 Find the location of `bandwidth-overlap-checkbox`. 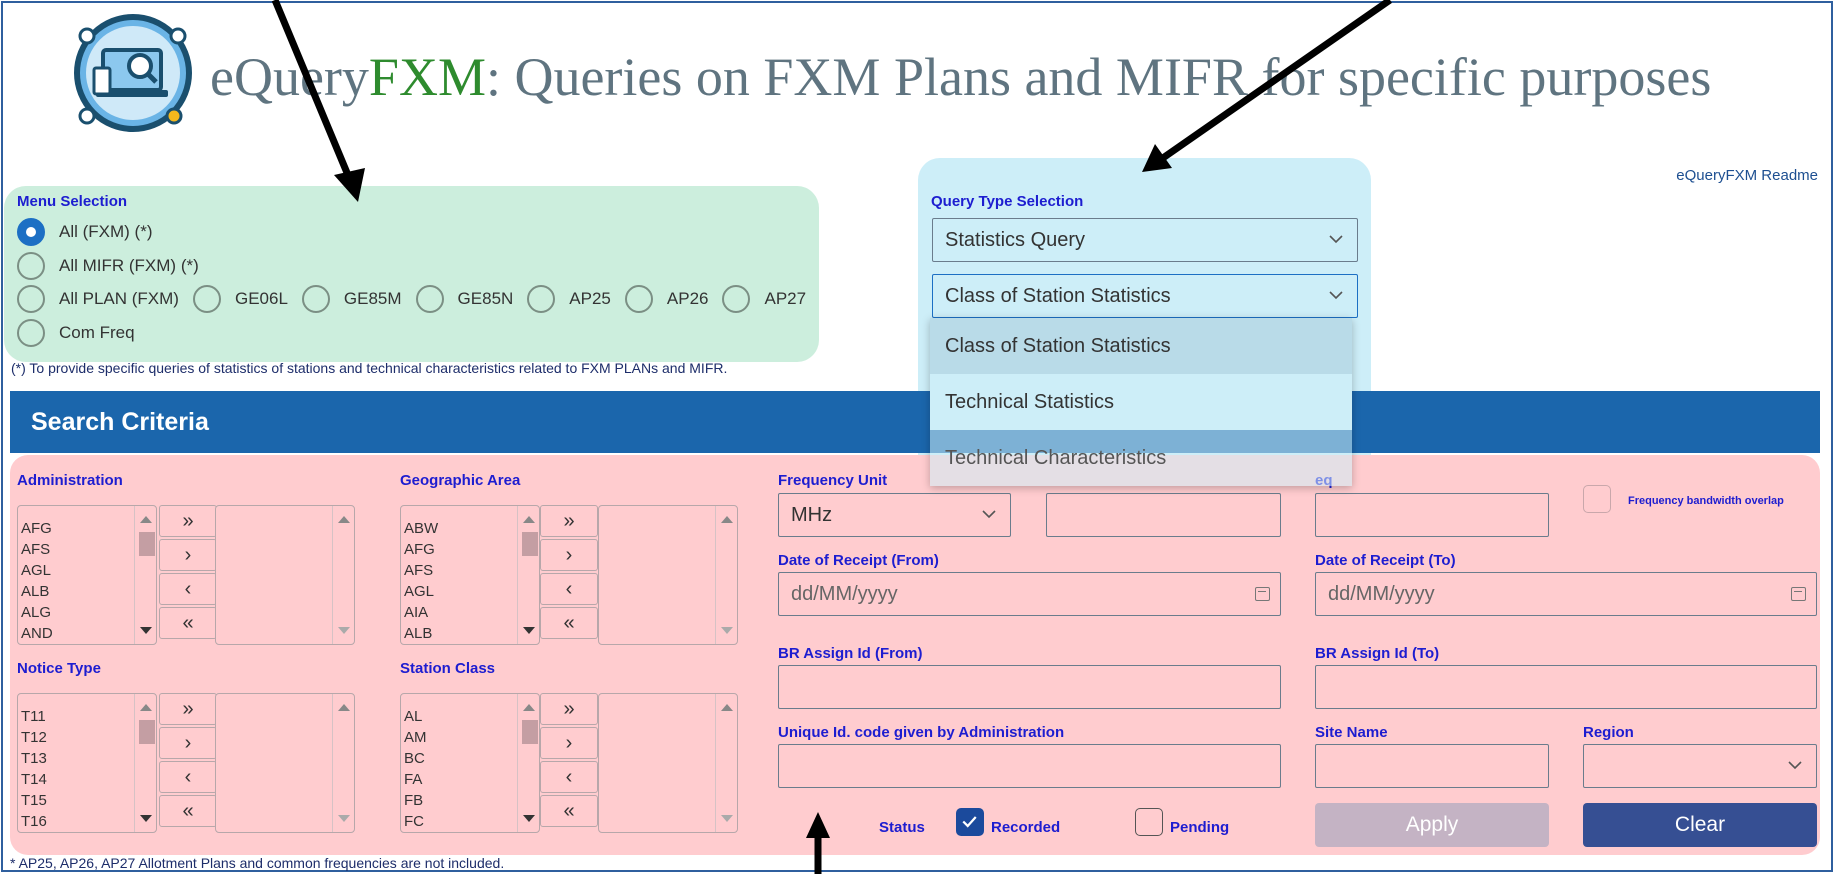

bandwidth-overlap-checkbox is located at coordinates (1597, 499).